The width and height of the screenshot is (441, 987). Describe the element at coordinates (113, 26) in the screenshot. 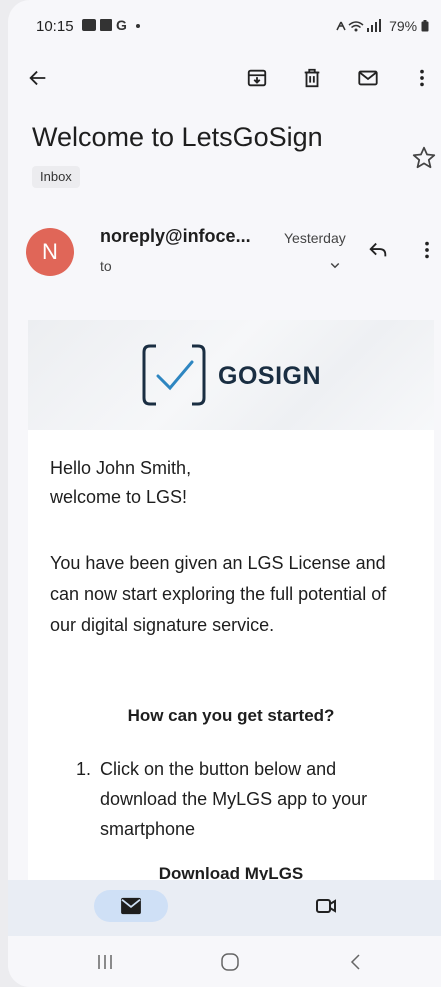

I see `notification-icons: G` at that location.